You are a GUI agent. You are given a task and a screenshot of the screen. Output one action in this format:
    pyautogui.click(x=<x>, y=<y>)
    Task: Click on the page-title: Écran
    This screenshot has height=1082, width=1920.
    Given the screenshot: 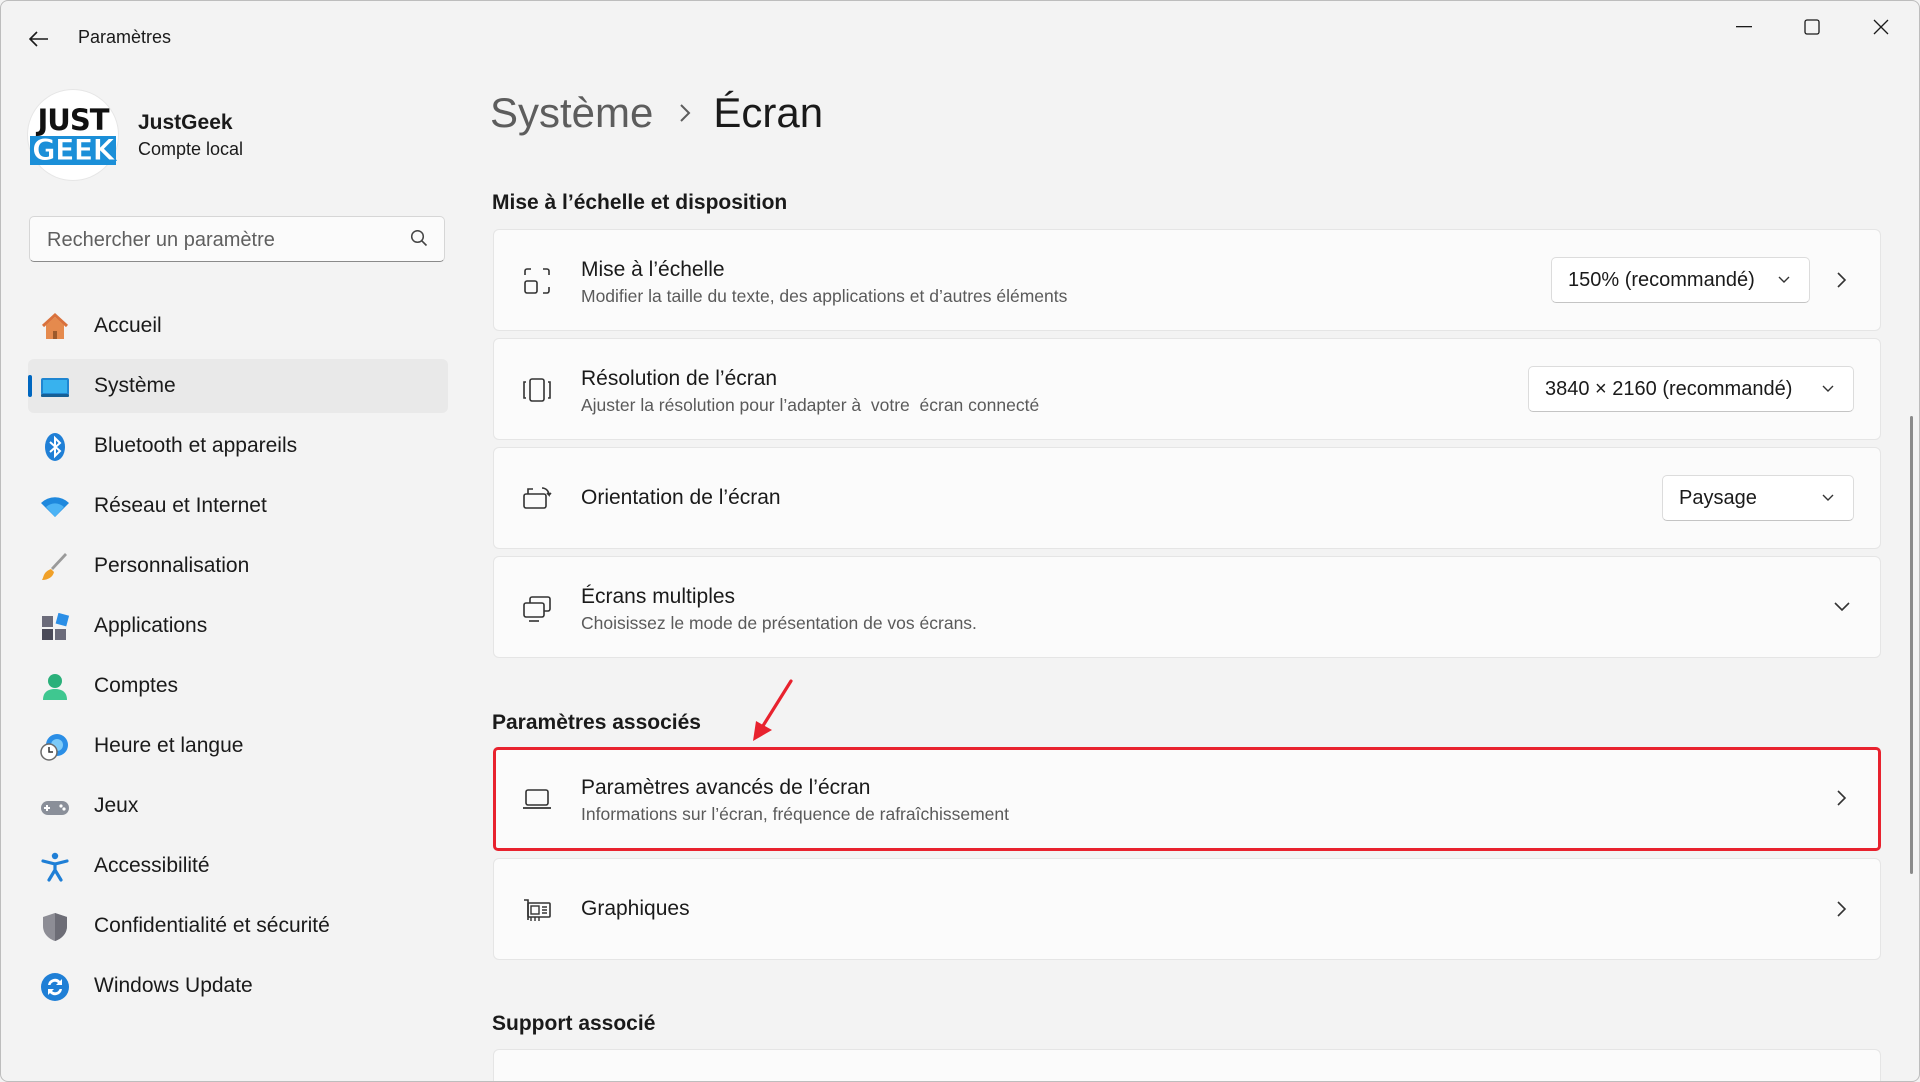 What is the action you would take?
    pyautogui.click(x=768, y=112)
    